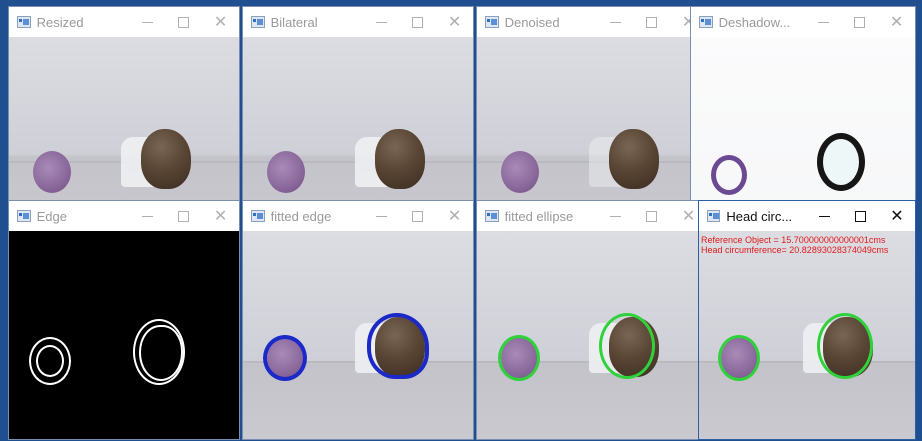 The width and height of the screenshot is (922, 441). I want to click on title-bar: Edge ✕, so click(124, 216).